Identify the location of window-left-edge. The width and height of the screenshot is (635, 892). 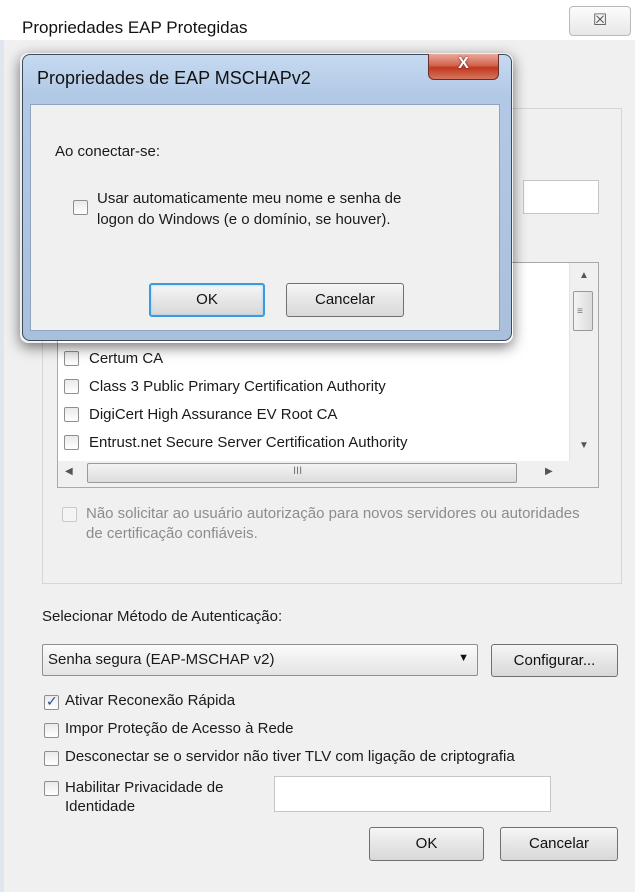
(2, 466).